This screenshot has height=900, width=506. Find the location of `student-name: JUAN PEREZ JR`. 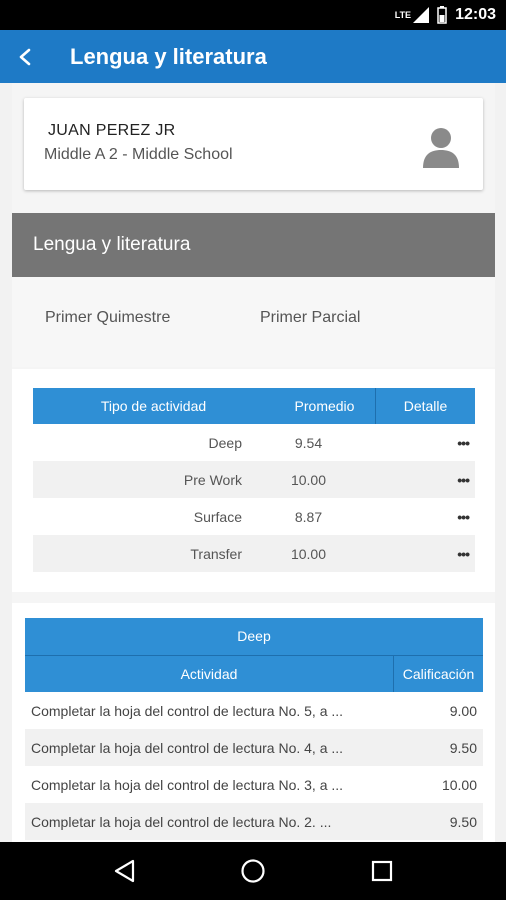

student-name: JUAN PEREZ JR is located at coordinates (112, 130).